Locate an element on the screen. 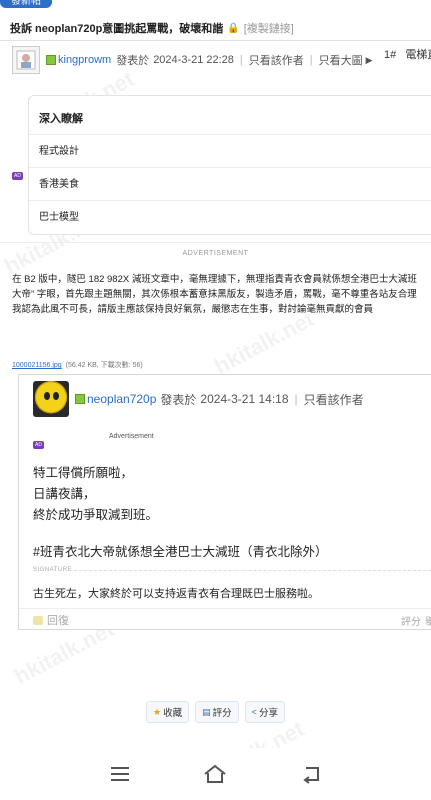 The width and height of the screenshot is (431, 800). related-topic-item: 程式設計 is located at coordinates (230, 150).